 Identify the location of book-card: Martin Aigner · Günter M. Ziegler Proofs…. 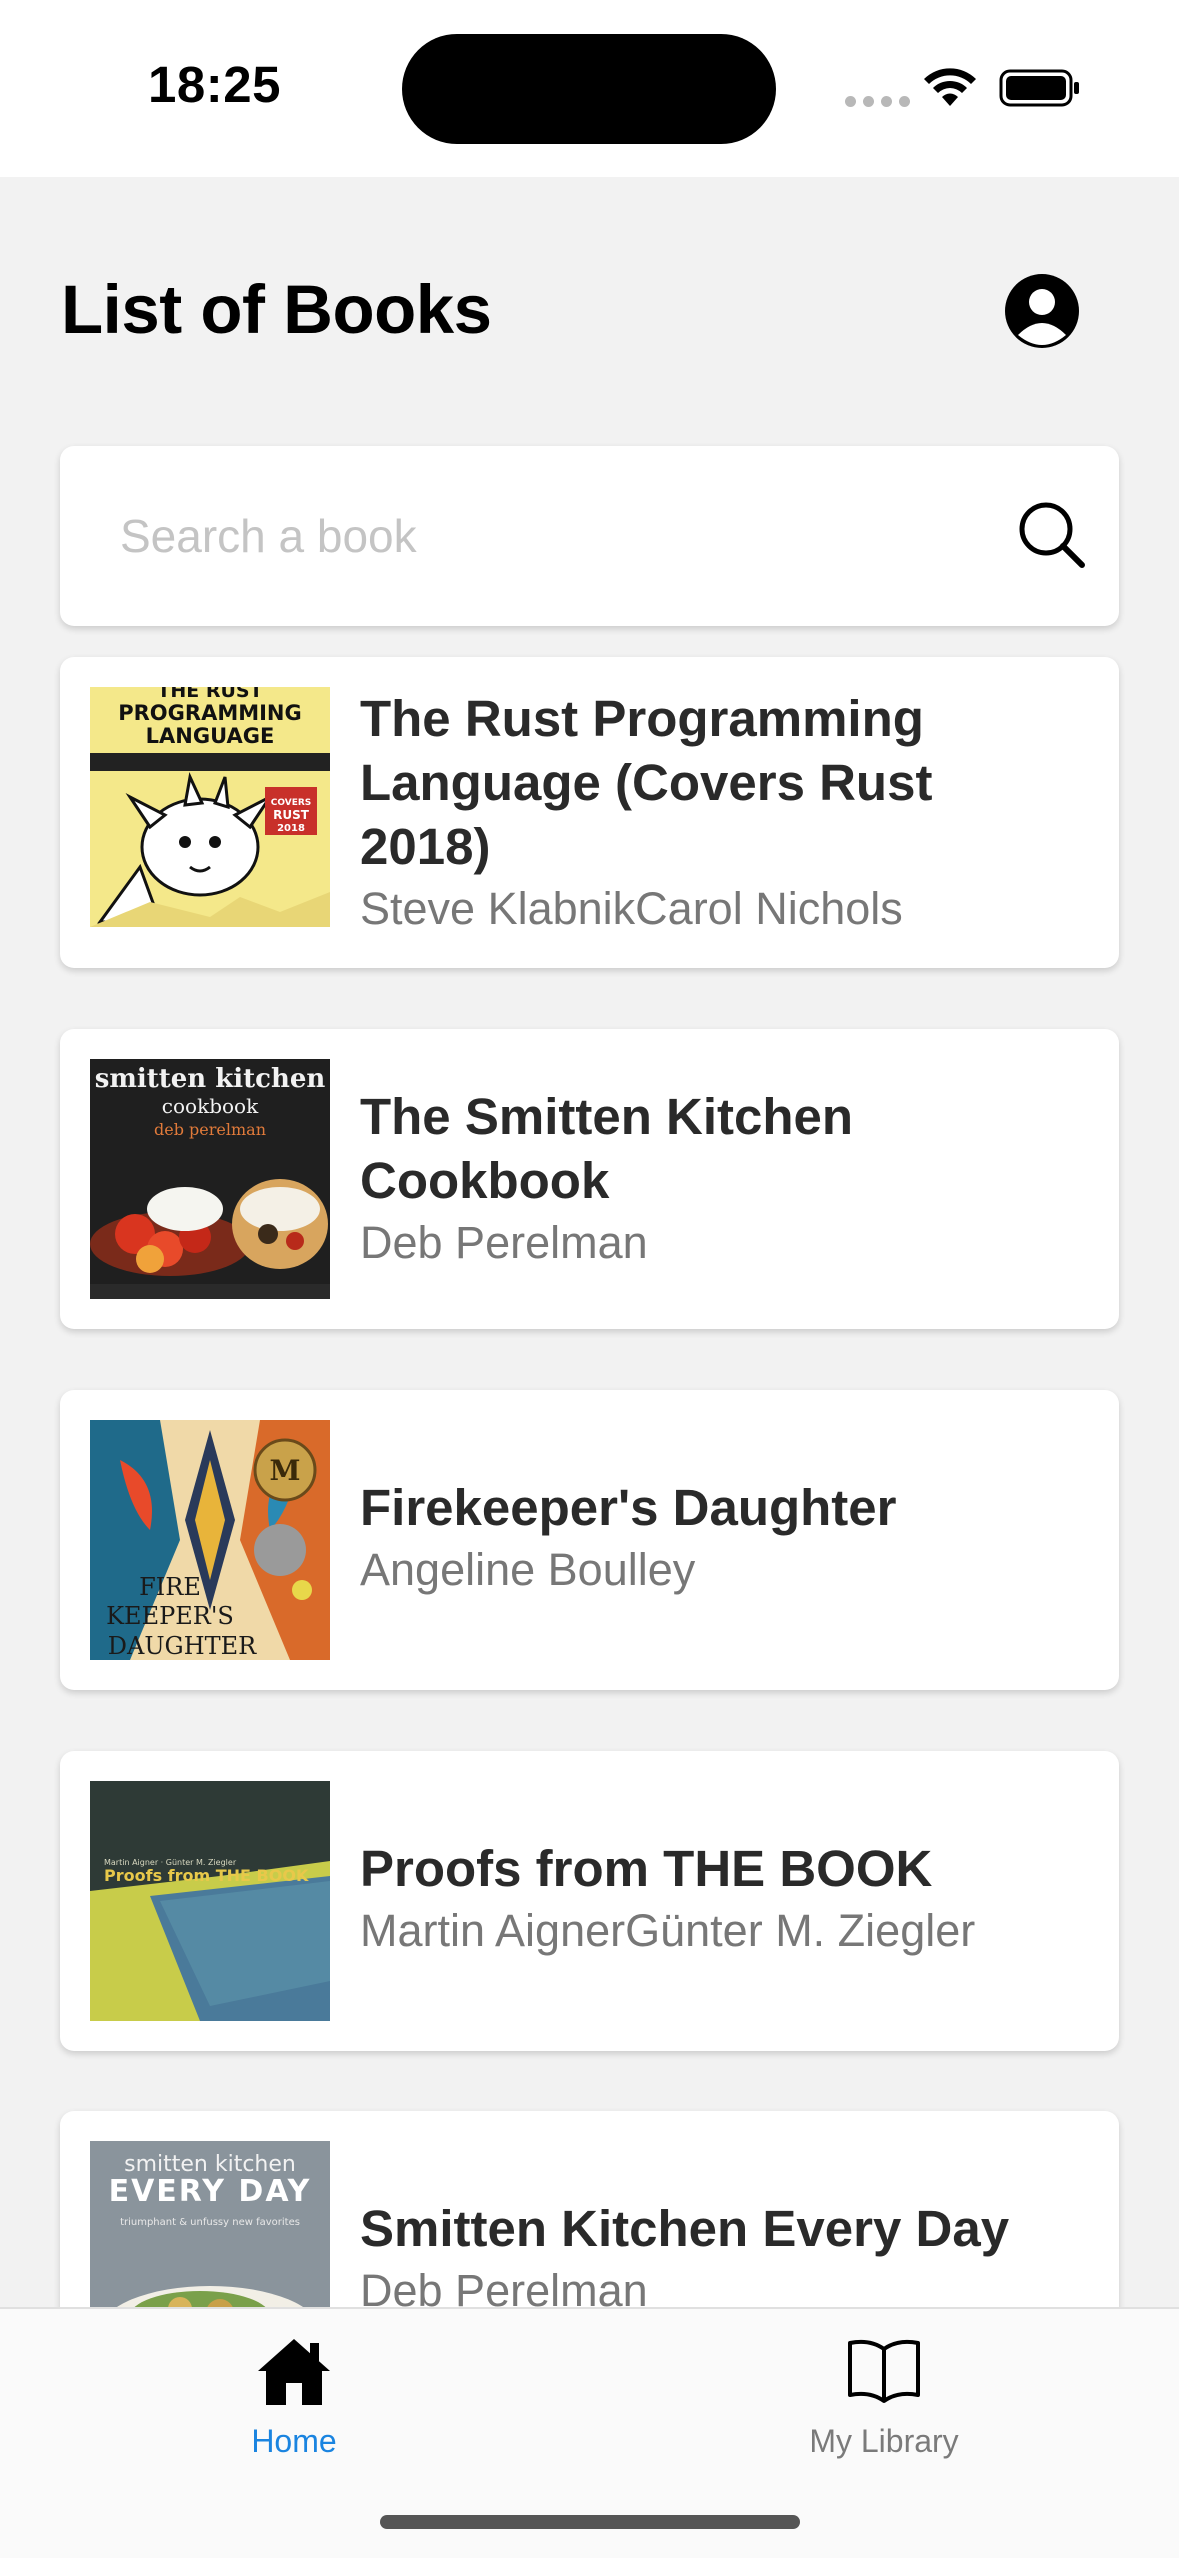
(589, 1901).